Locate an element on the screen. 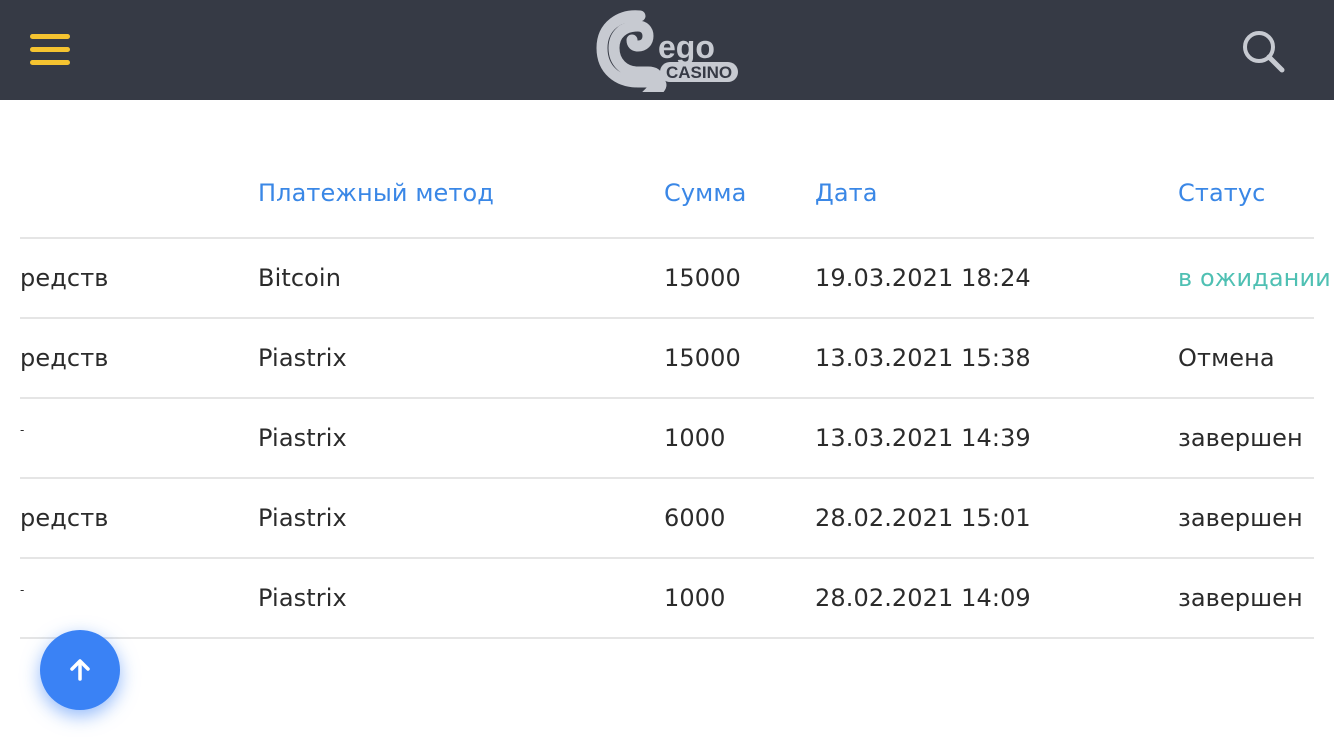  table-header-row: Платежный метод Сумма Дата Статус is located at coordinates (667, 197).